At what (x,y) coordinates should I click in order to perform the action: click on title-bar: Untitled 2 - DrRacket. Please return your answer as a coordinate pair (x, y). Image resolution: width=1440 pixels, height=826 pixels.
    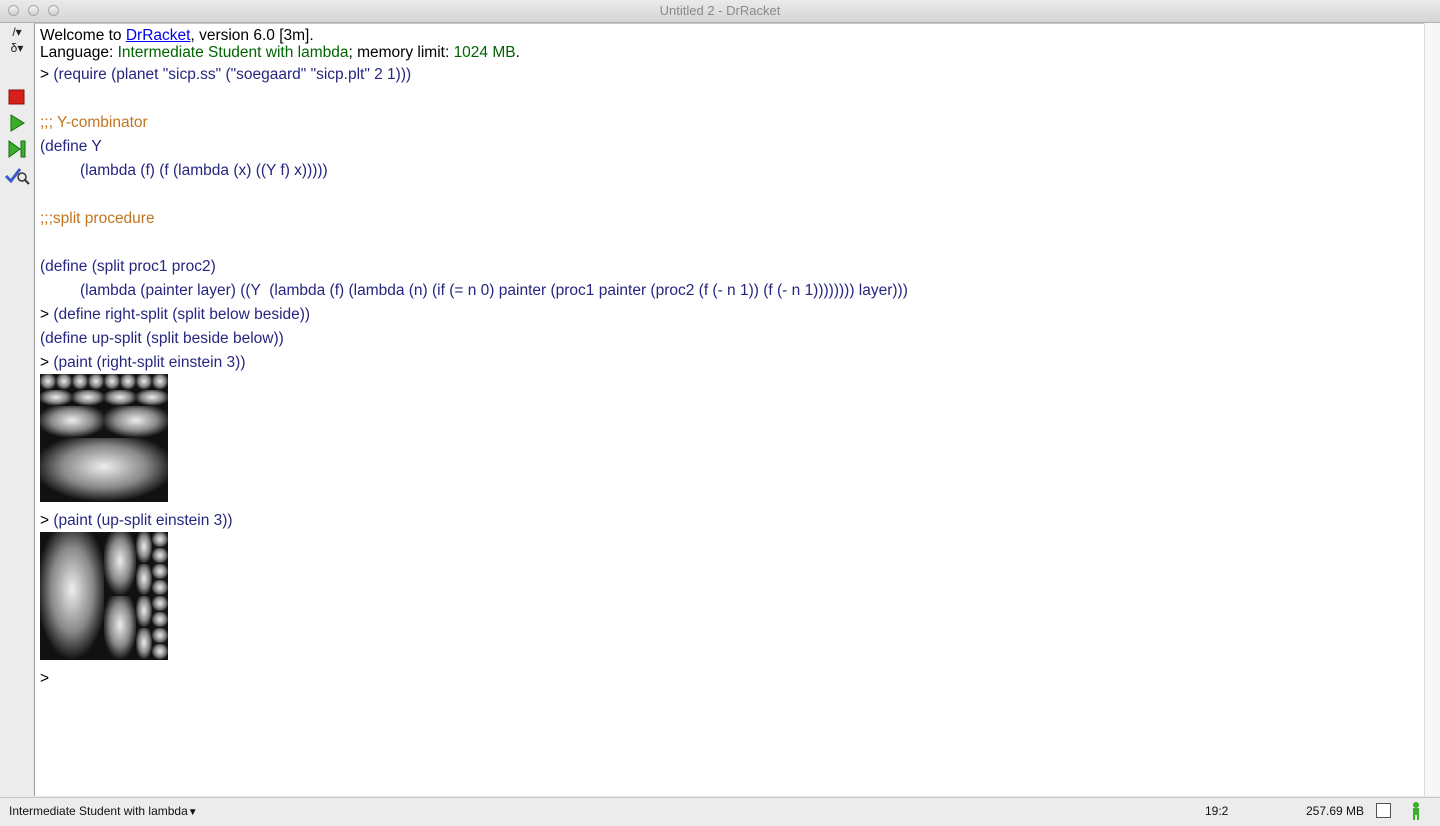
    Looking at the image, I should click on (720, 11).